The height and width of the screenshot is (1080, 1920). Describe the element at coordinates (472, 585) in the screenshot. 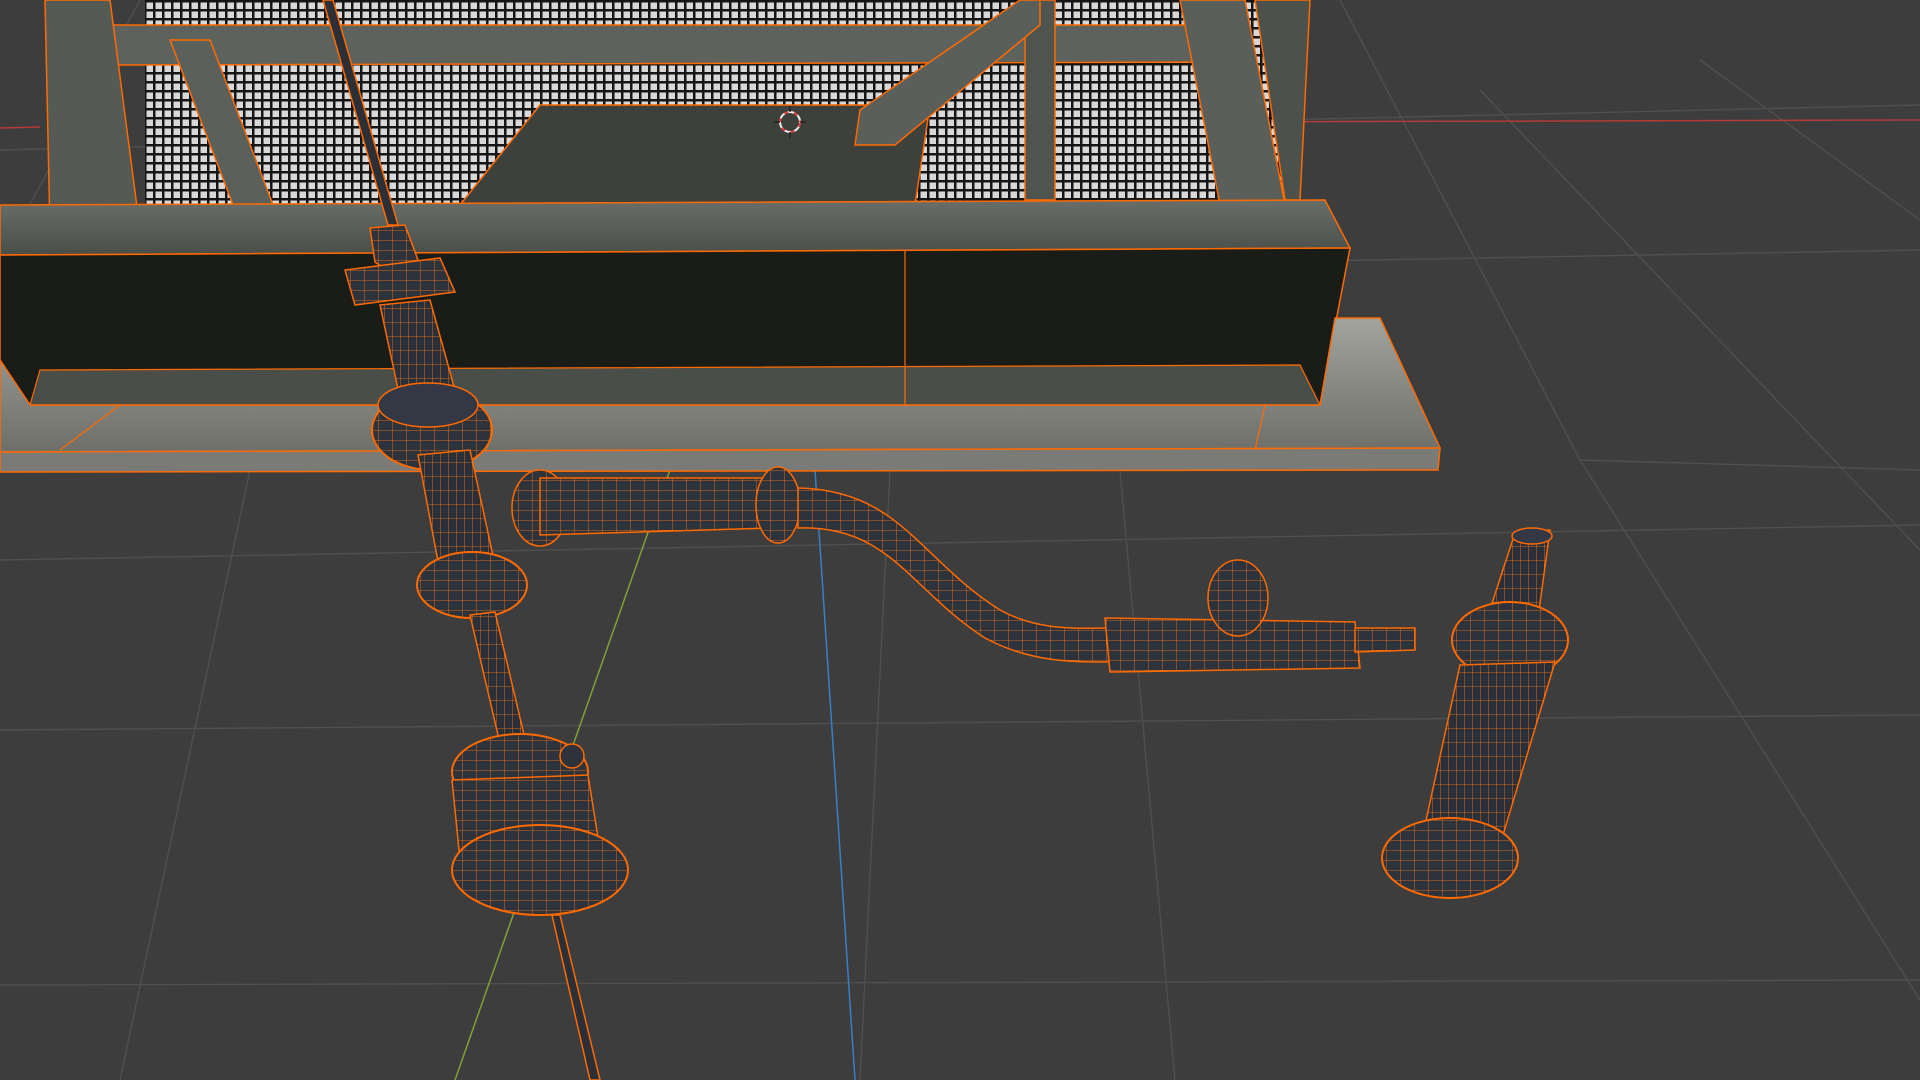

I see `lower-flange` at that location.